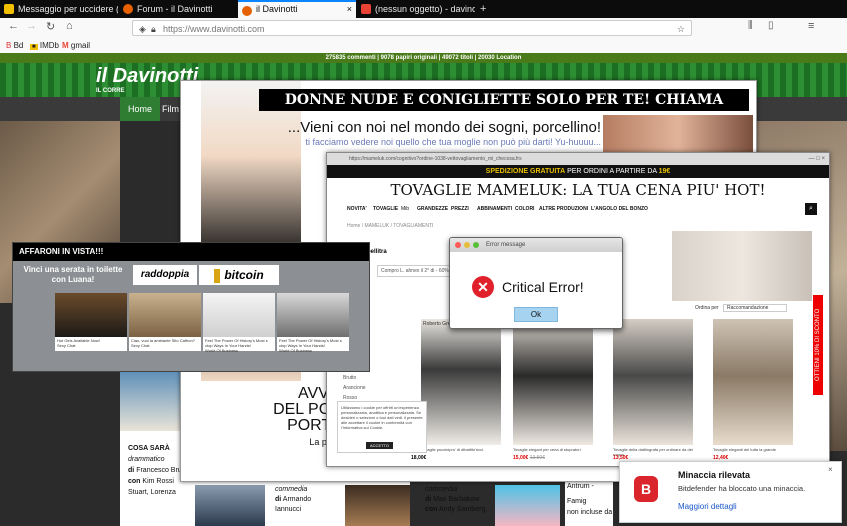 The image size is (847, 526). Describe the element at coordinates (73, 275) in the screenshot. I see `ad-lead: Vinci una serata in toilette con Luana!` at that location.